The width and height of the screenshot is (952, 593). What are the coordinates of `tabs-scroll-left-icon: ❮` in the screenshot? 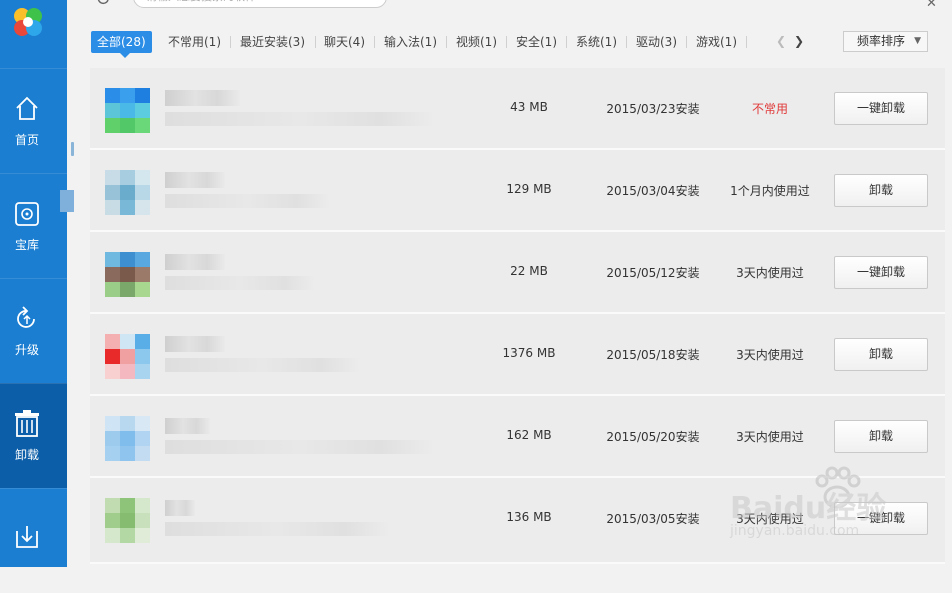 It's located at (781, 41).